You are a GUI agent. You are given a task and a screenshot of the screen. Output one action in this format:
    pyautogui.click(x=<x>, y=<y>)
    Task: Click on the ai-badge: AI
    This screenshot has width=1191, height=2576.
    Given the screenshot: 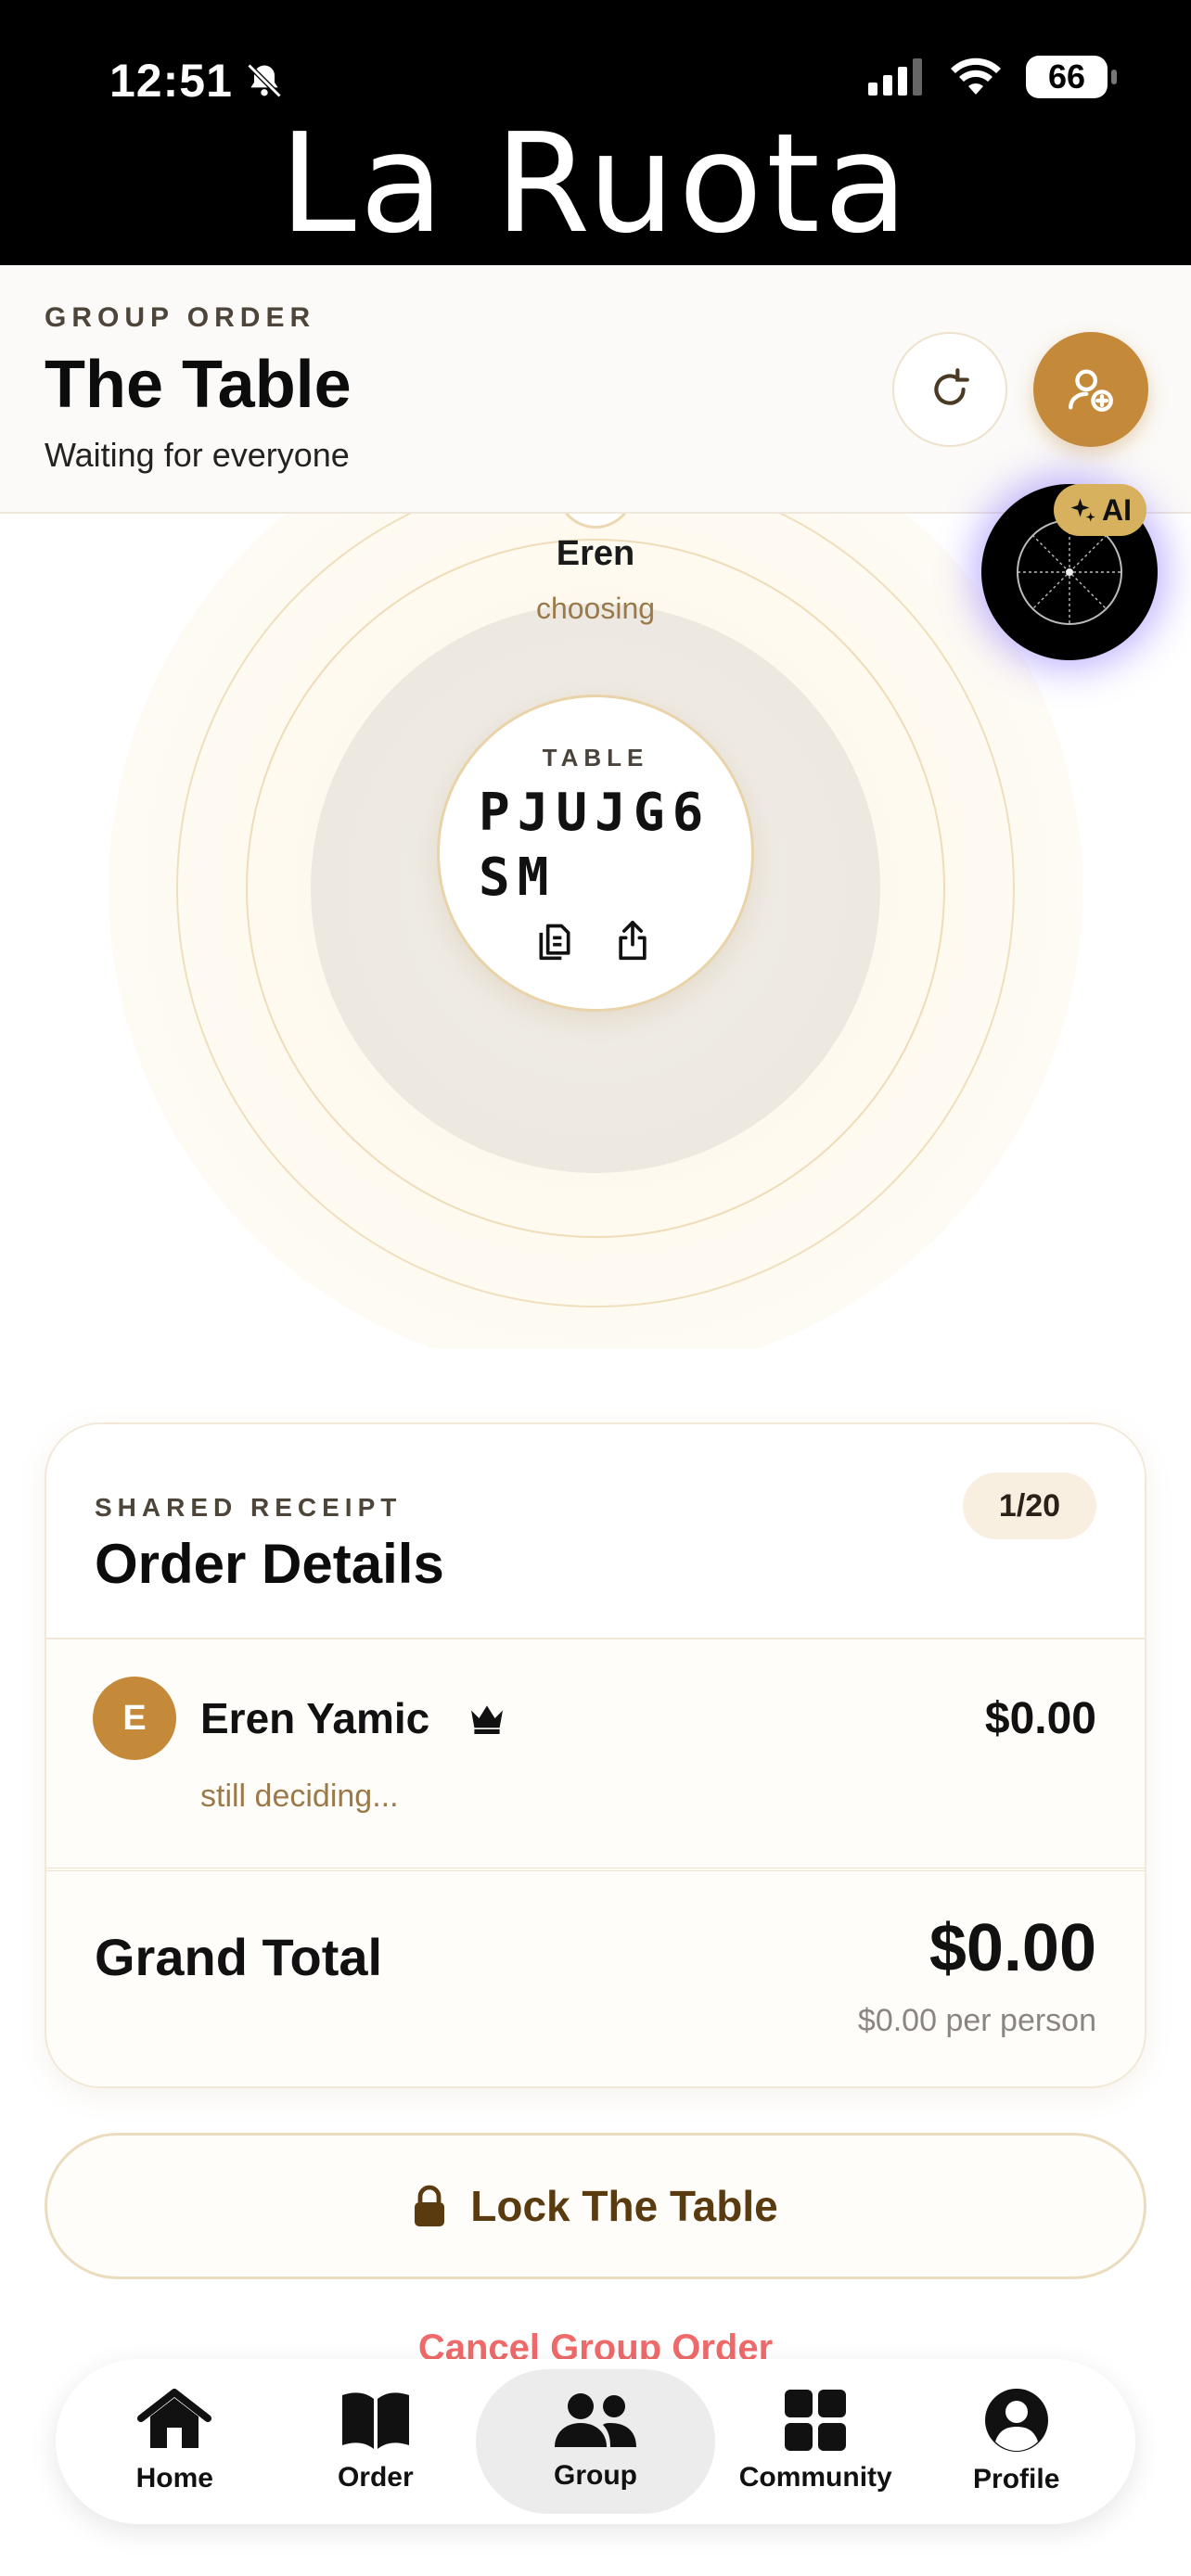 What is the action you would take?
    pyautogui.click(x=1100, y=510)
    